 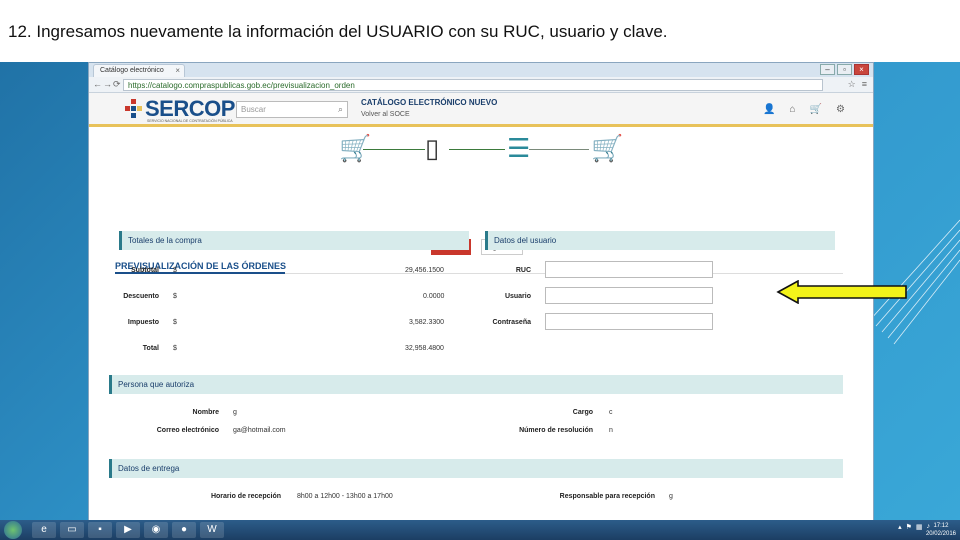 What do you see at coordinates (212, 530) in the screenshot?
I see `word-icon: W` at bounding box center [212, 530].